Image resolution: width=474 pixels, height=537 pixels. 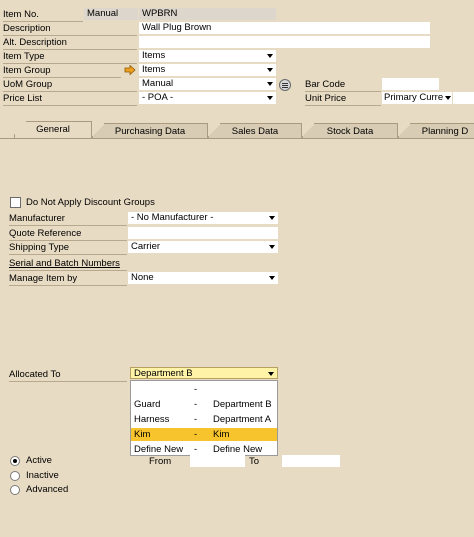 What do you see at coordinates (203, 278) in the screenshot?
I see `manage-item-by-select: None` at bounding box center [203, 278].